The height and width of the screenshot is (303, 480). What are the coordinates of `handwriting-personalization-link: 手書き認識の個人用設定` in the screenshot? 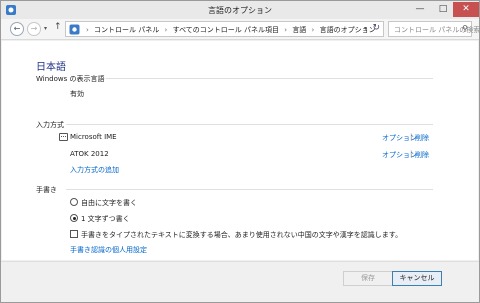 It's located at (108, 250).